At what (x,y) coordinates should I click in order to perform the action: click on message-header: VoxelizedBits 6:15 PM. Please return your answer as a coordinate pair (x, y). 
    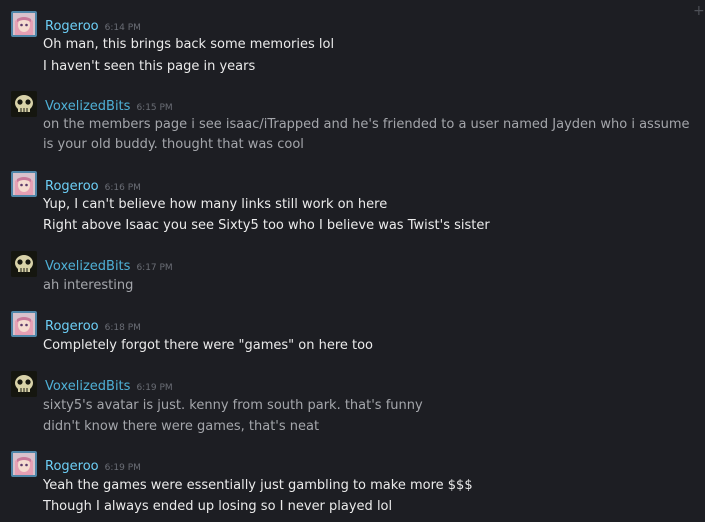
    Looking at the image, I should click on (109, 104).